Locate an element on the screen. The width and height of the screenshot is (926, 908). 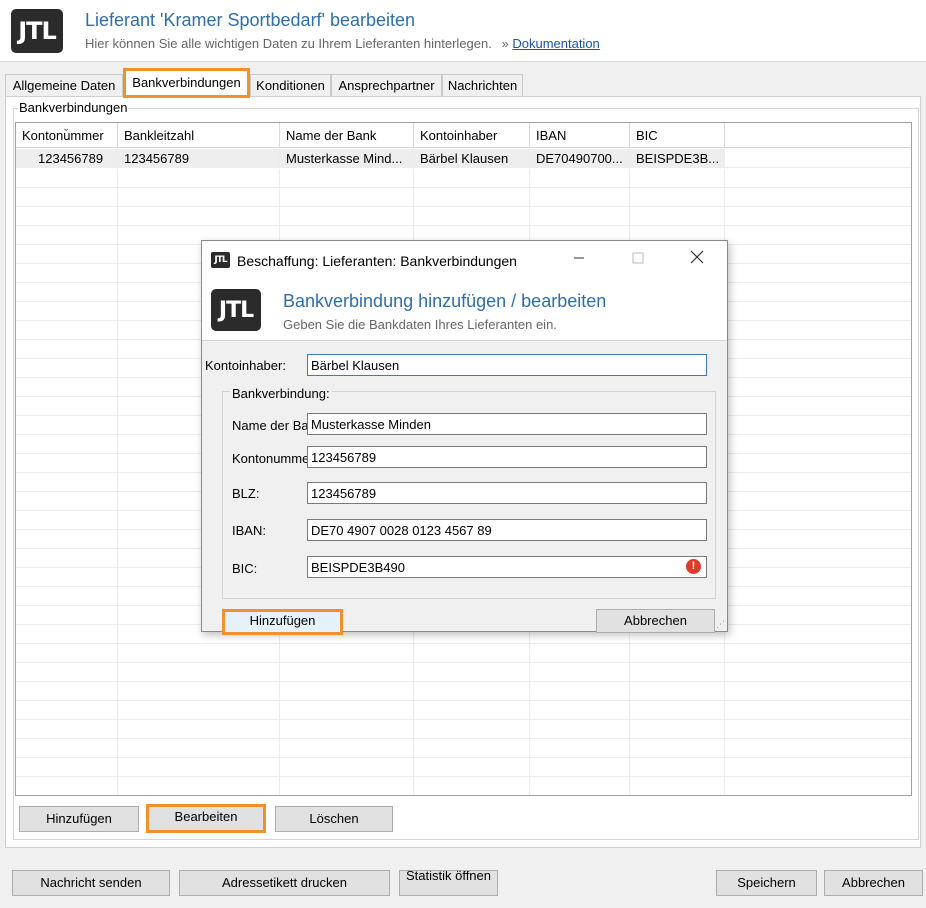
tab-general-data: Allgemeine Daten is located at coordinates (64, 85).